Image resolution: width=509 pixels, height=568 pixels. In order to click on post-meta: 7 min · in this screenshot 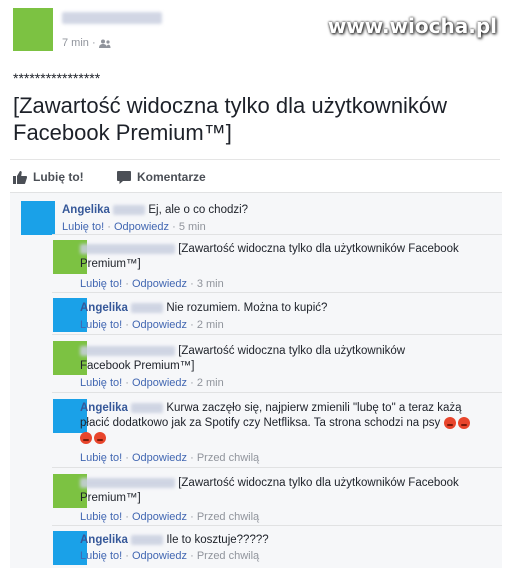, I will do `click(86, 43)`.